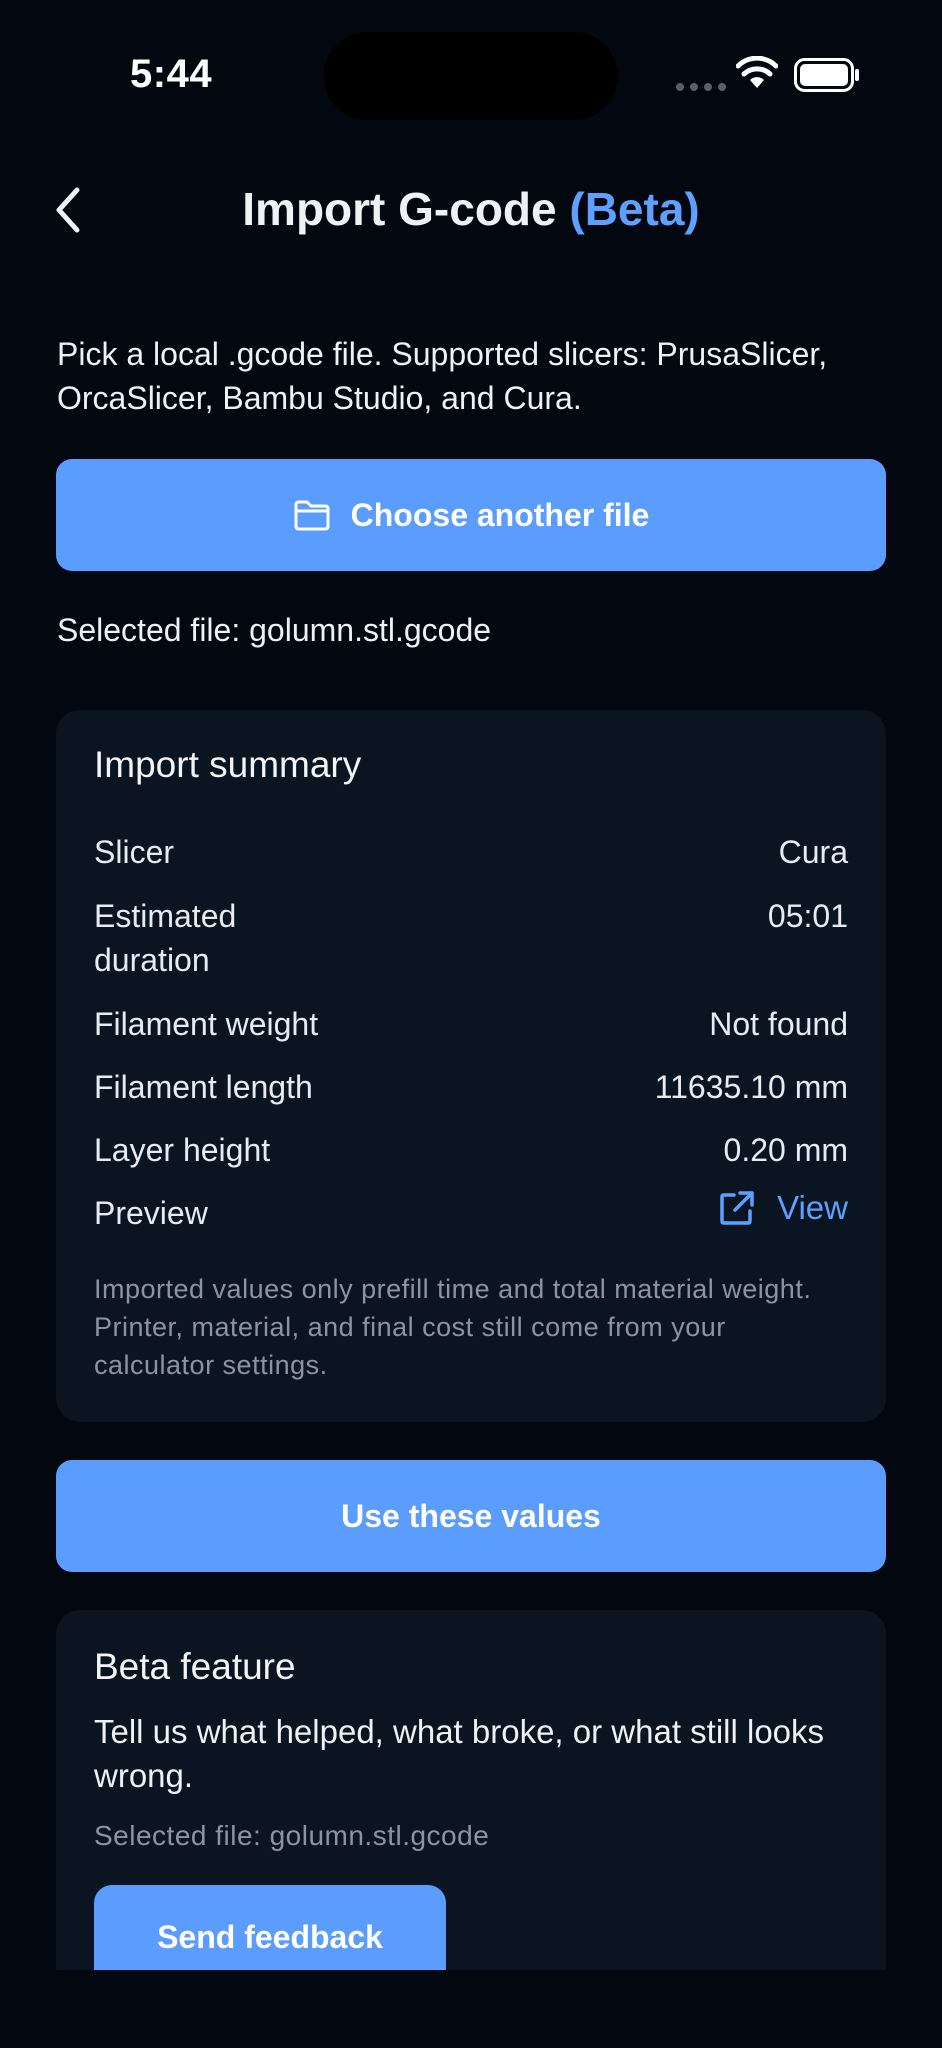 The image size is (942, 2048). What do you see at coordinates (182, 1150) in the screenshot?
I see `row-label-layer-height: Layer height` at bounding box center [182, 1150].